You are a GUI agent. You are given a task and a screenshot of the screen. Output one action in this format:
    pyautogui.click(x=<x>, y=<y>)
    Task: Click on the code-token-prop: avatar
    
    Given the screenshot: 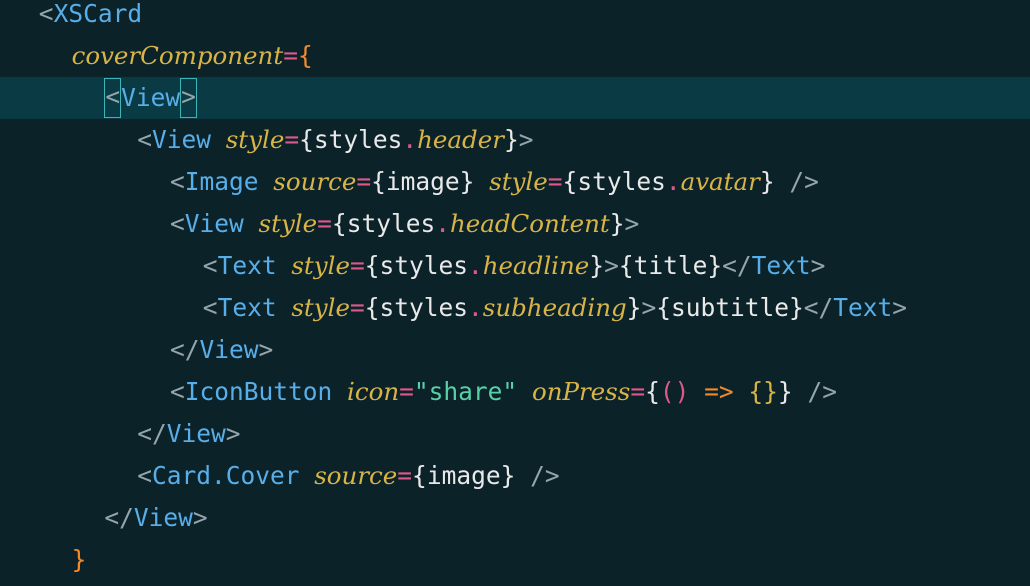 What is the action you would take?
    pyautogui.click(x=720, y=181)
    